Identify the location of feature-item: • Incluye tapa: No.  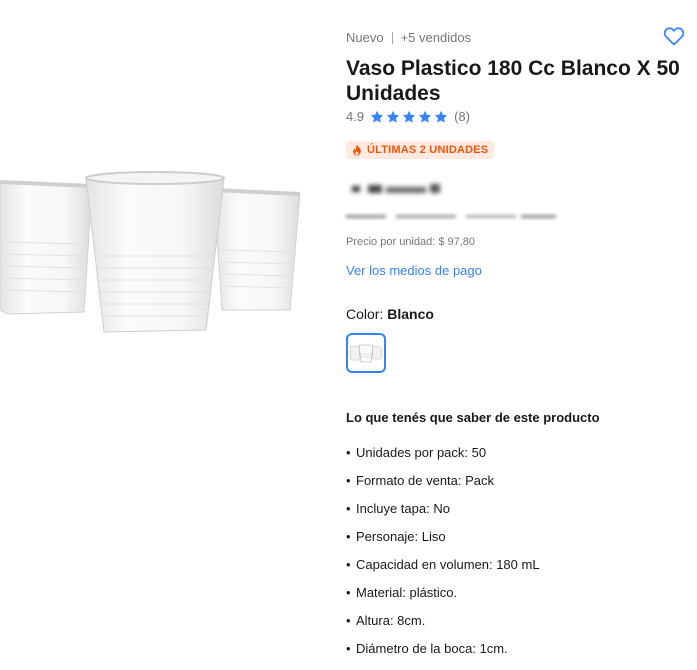
(443, 516).